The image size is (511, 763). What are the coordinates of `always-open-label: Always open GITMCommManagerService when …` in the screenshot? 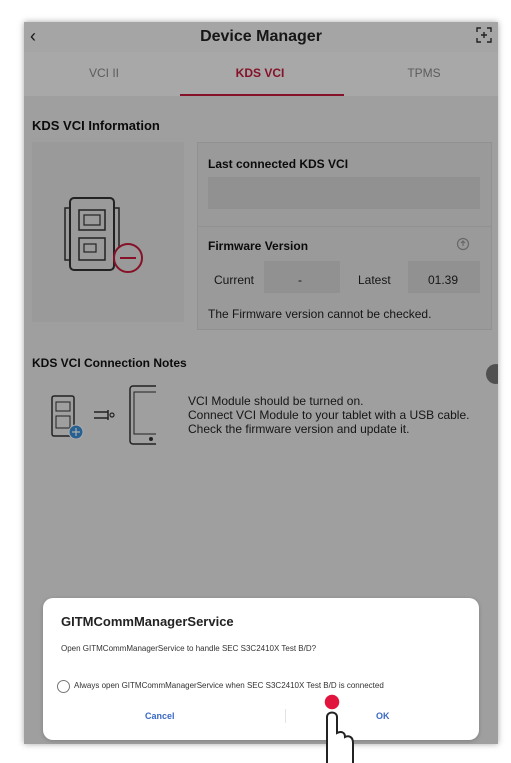 It's located at (229, 685).